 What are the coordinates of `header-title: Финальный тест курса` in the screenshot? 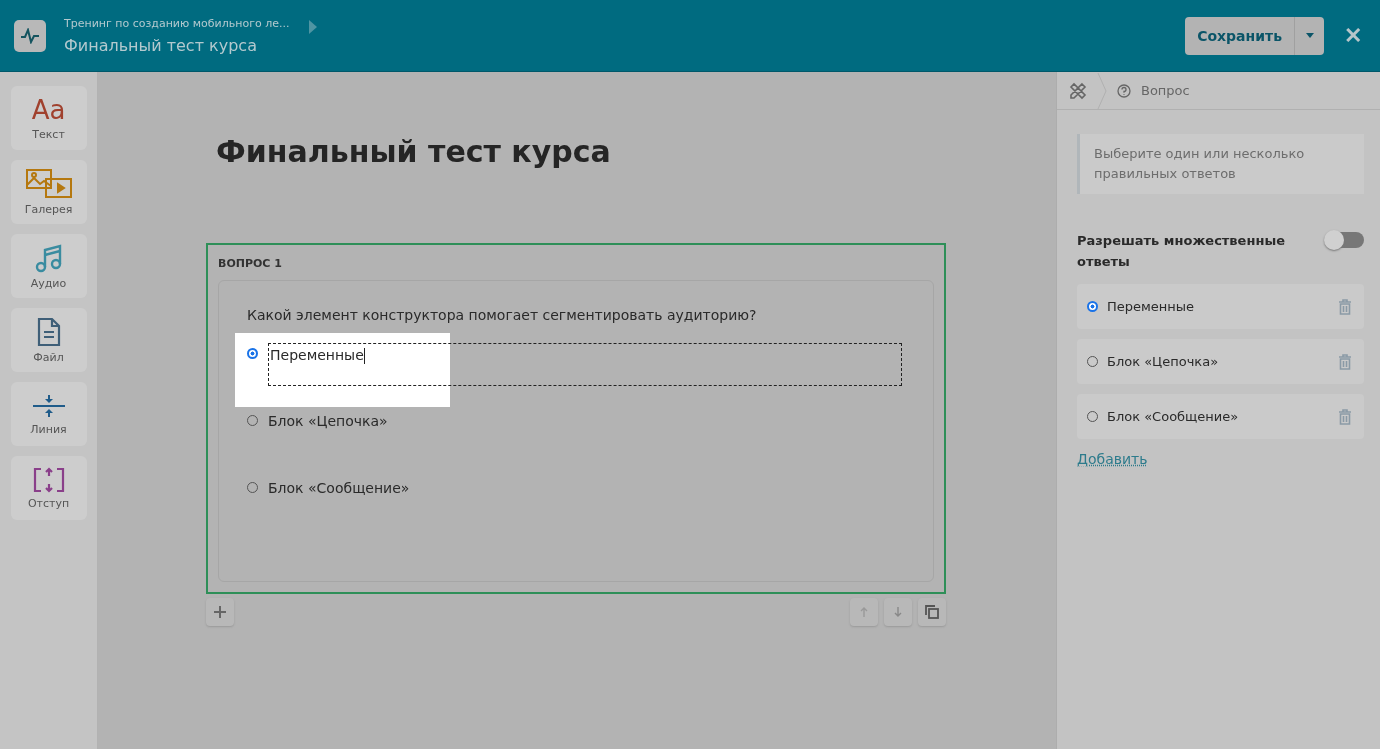 It's located at (161, 45).